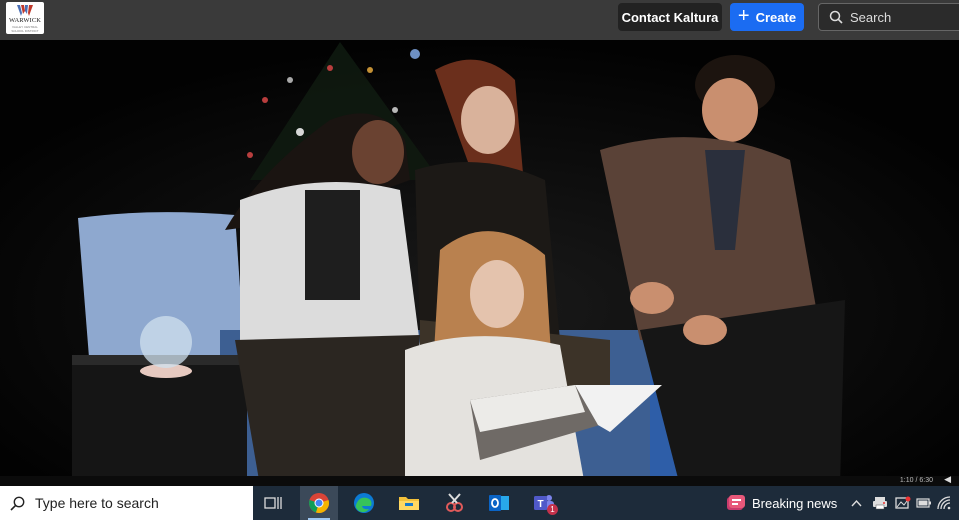 The image size is (959, 520). Describe the element at coordinates (856, 503) in the screenshot. I see `show-hidden-icons-icon` at that location.